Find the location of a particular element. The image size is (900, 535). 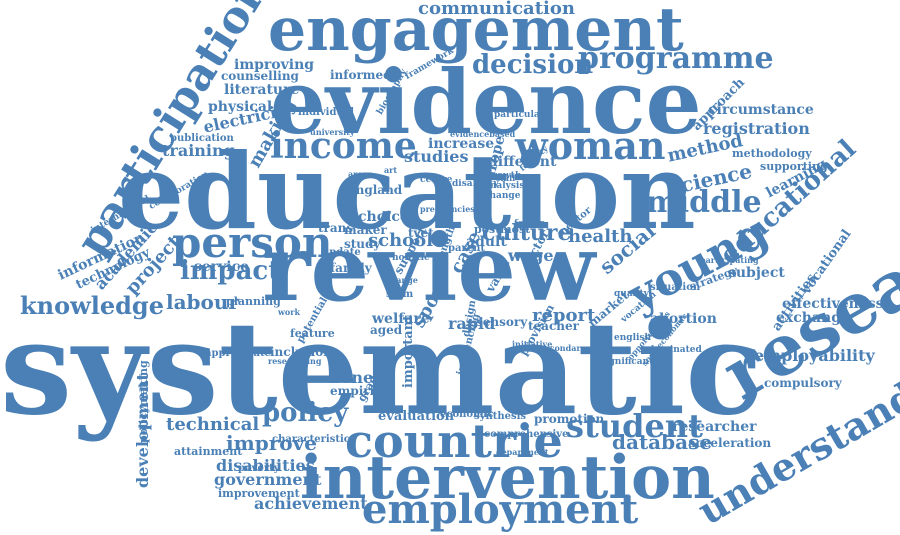

cloud-word-aged: aged is located at coordinates (386, 330).